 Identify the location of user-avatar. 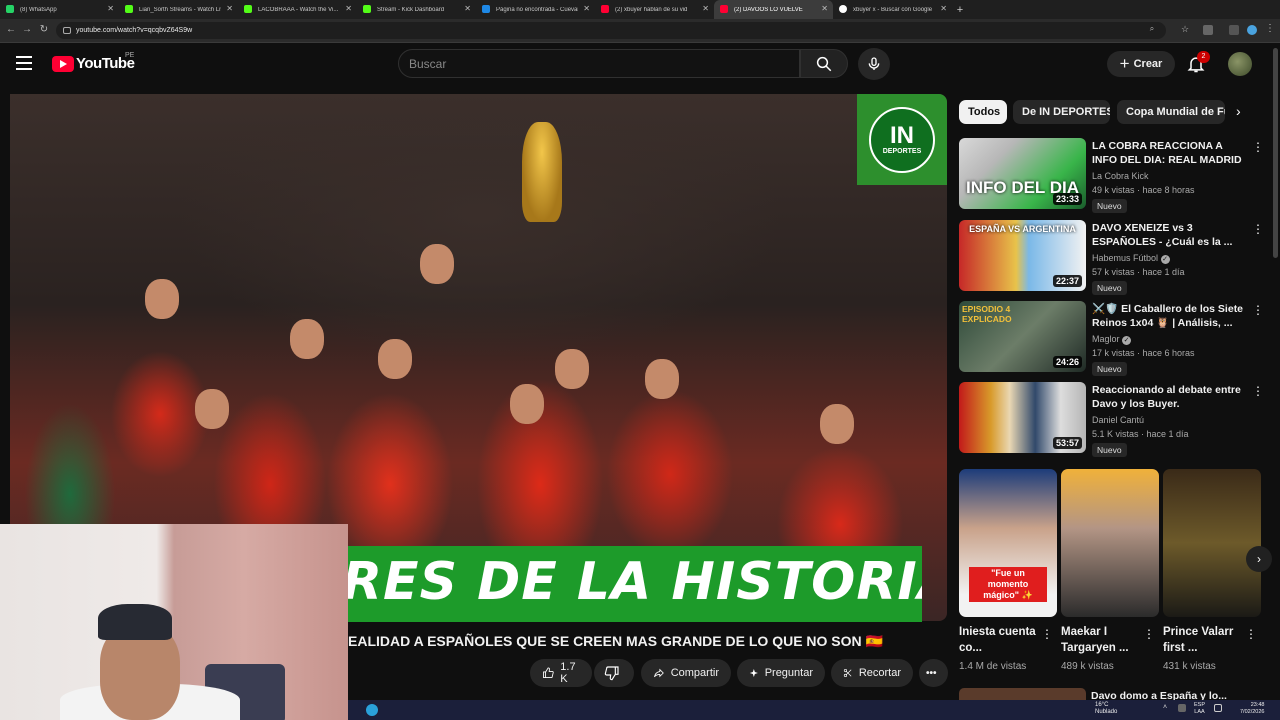
(1240, 64).